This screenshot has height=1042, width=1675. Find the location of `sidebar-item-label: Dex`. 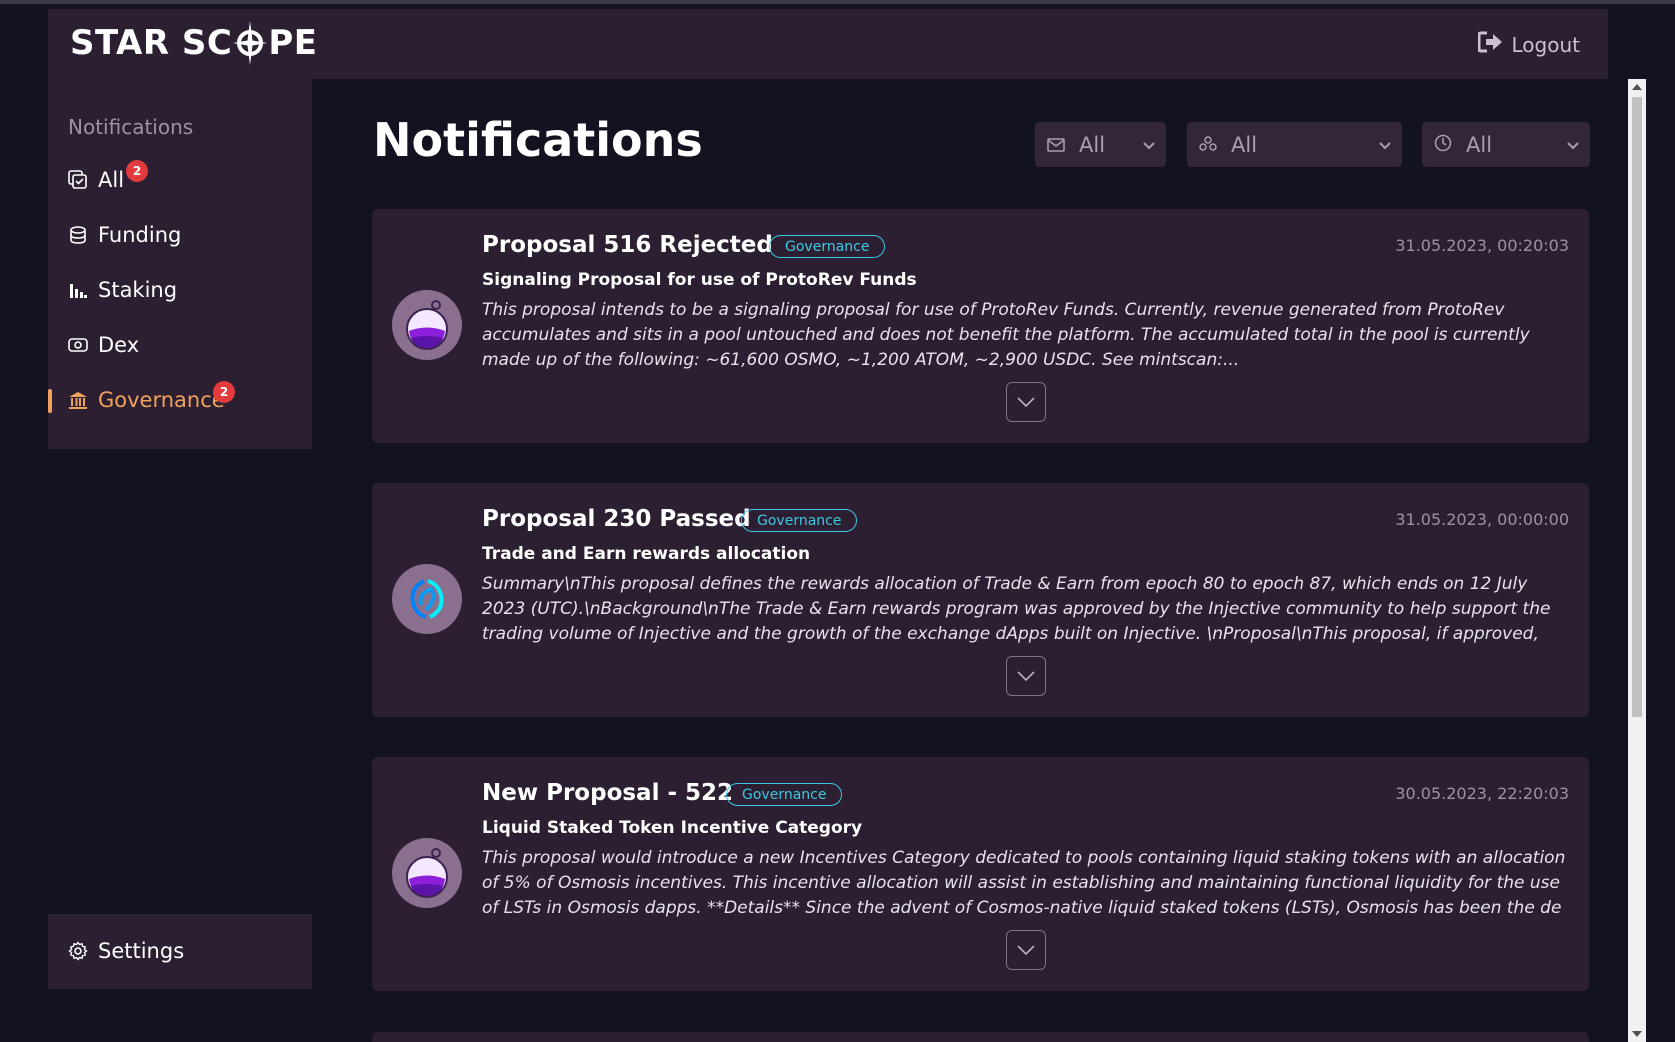

sidebar-item-label: Dex is located at coordinates (119, 345).